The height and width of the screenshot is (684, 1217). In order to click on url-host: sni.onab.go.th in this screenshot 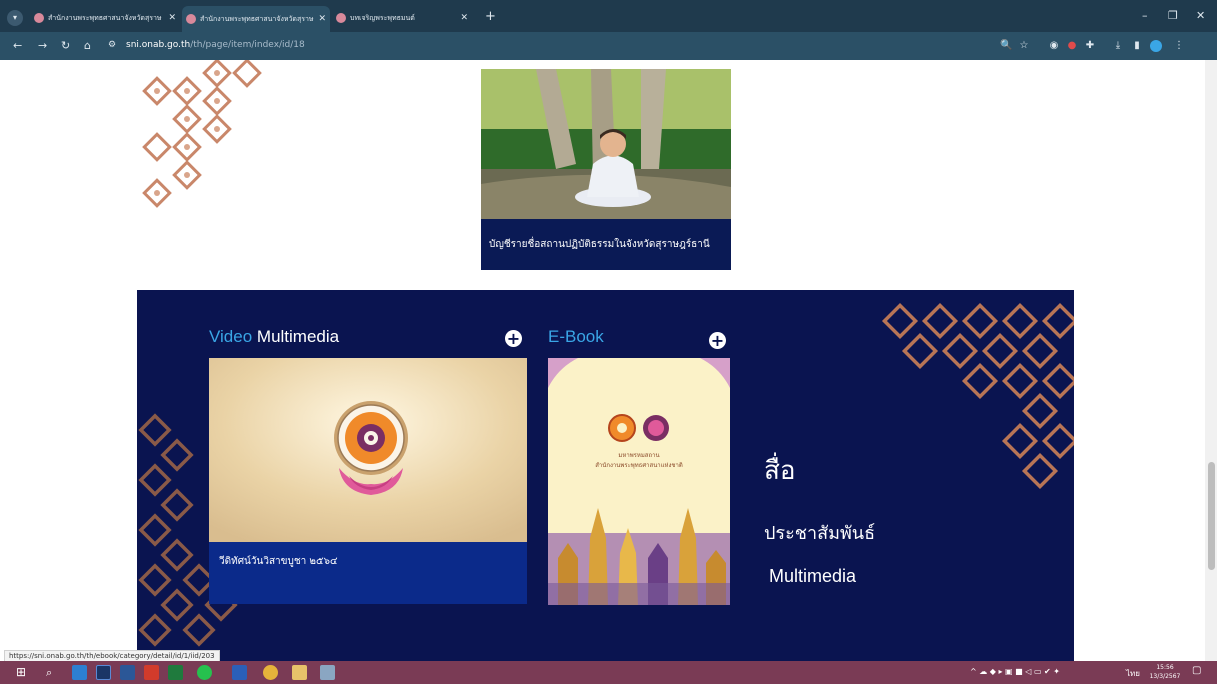, I will do `click(158, 45)`.